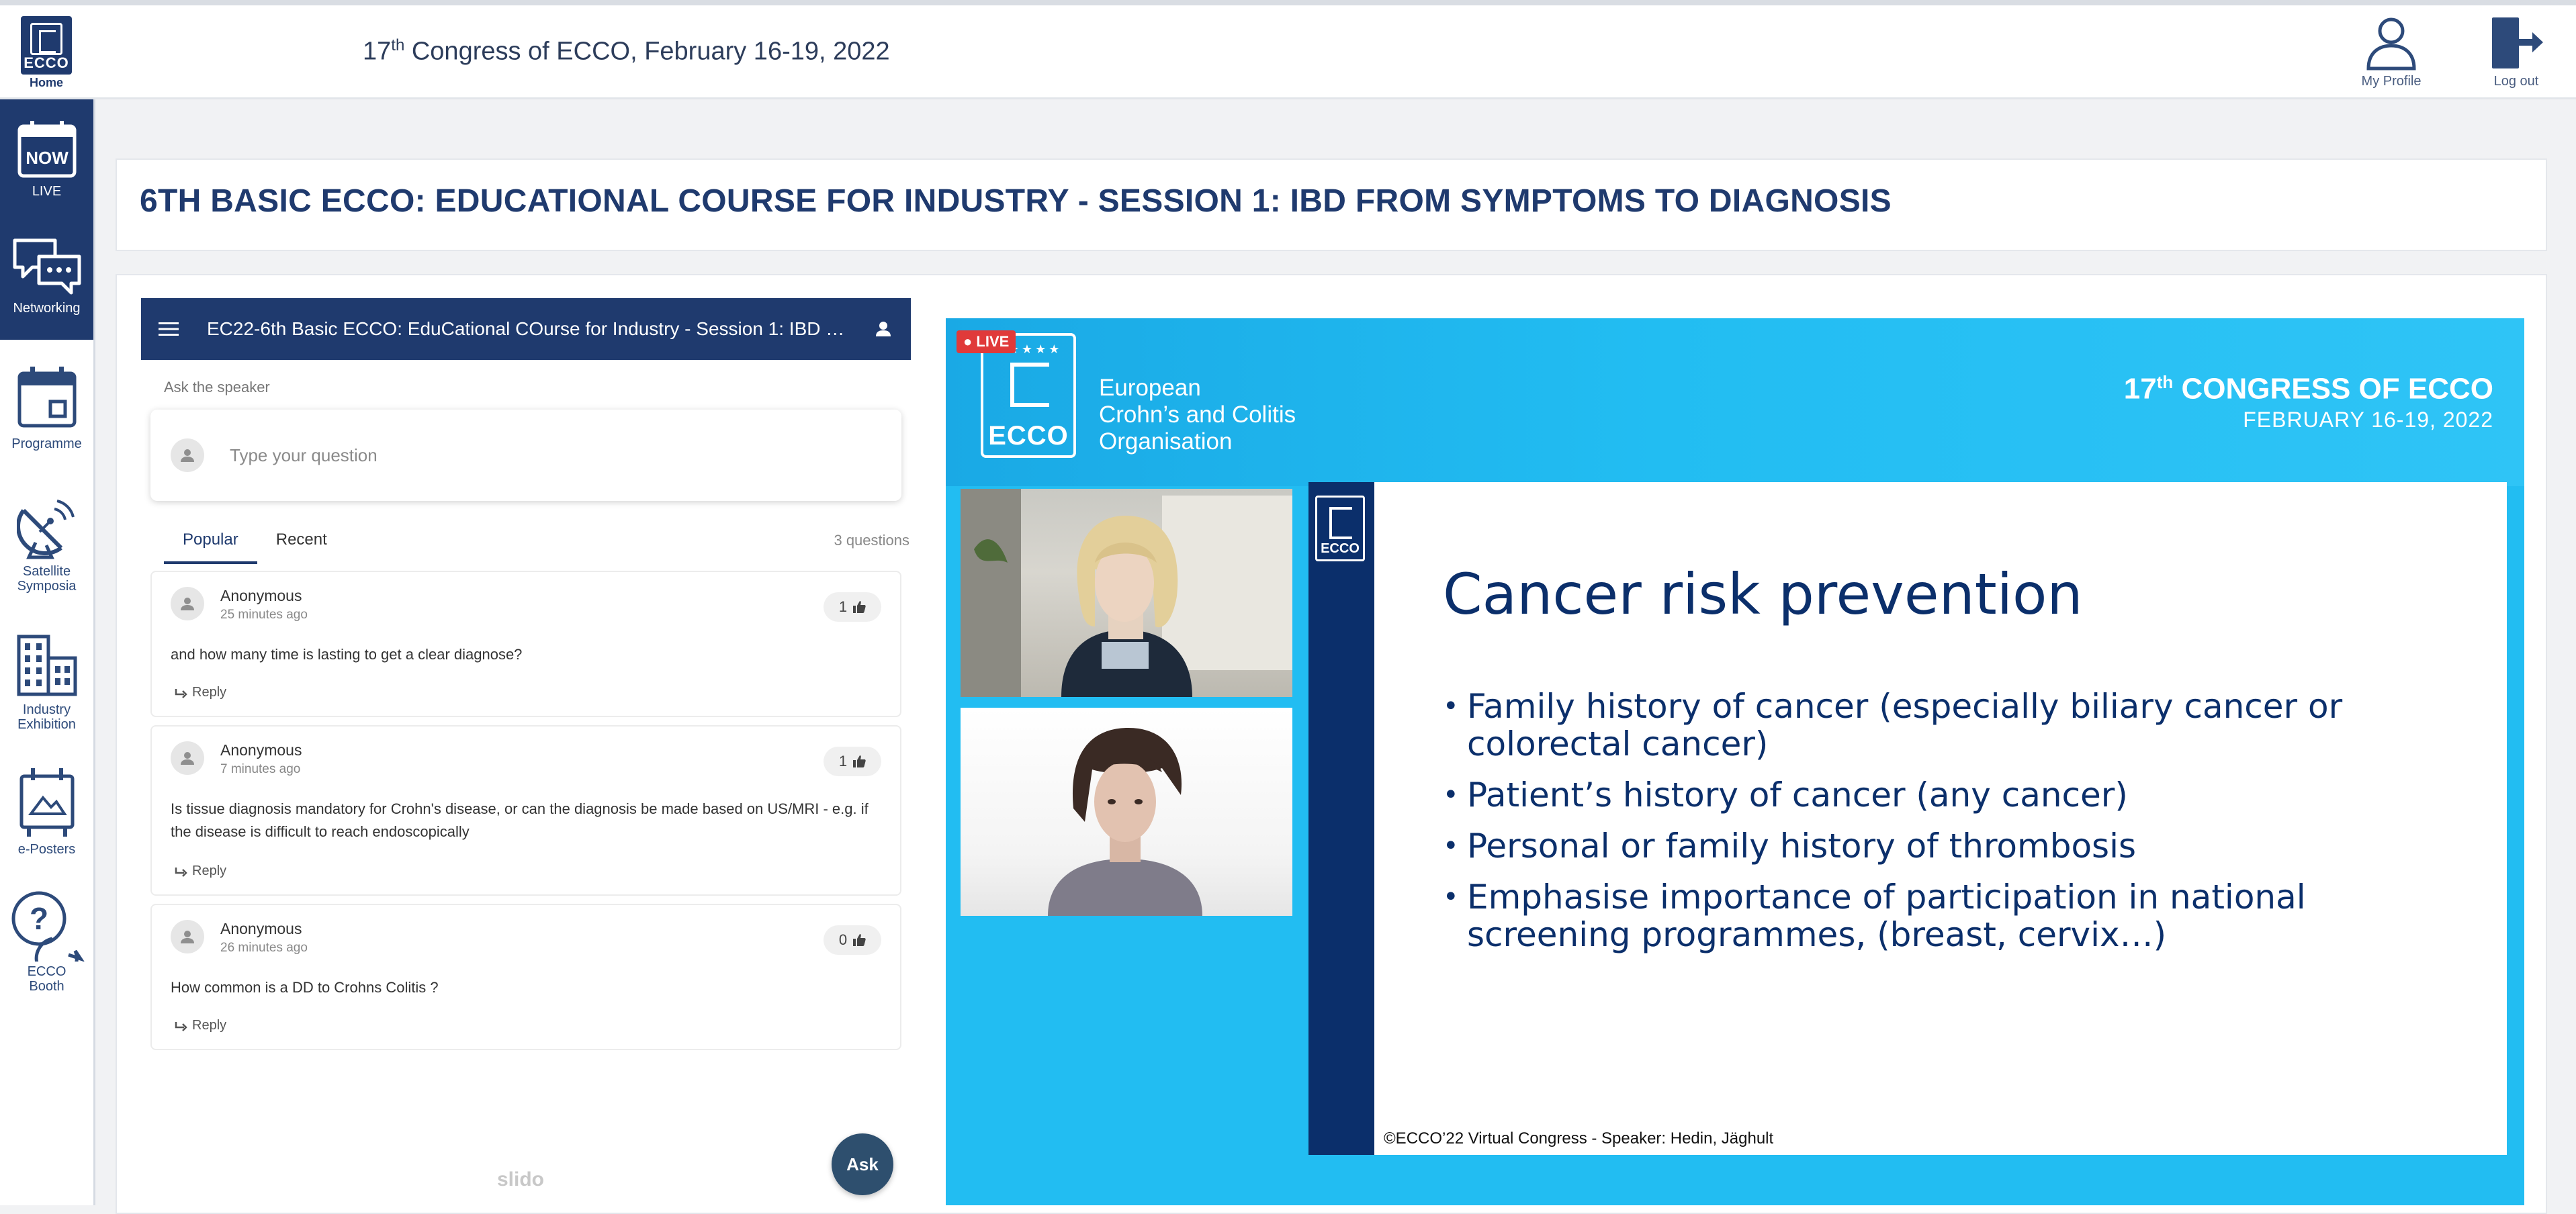 This screenshot has width=2576, height=1214. Describe the element at coordinates (264, 948) in the screenshot. I see `question-time: 26 minutes ago` at that location.